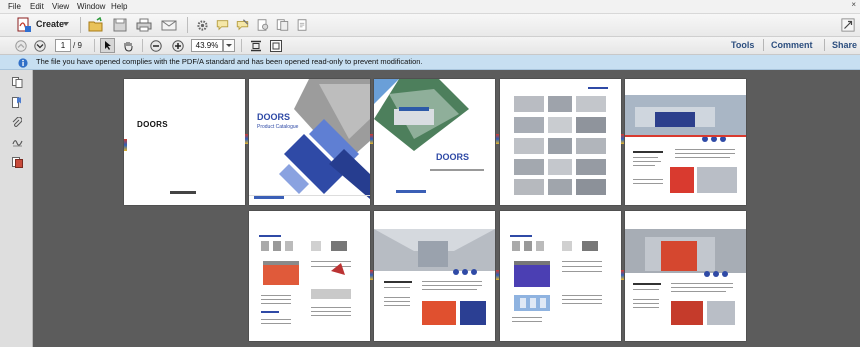 This screenshot has height=347, width=860. Describe the element at coordinates (430, 25) in the screenshot. I see `main-toolbar: Create` at that location.